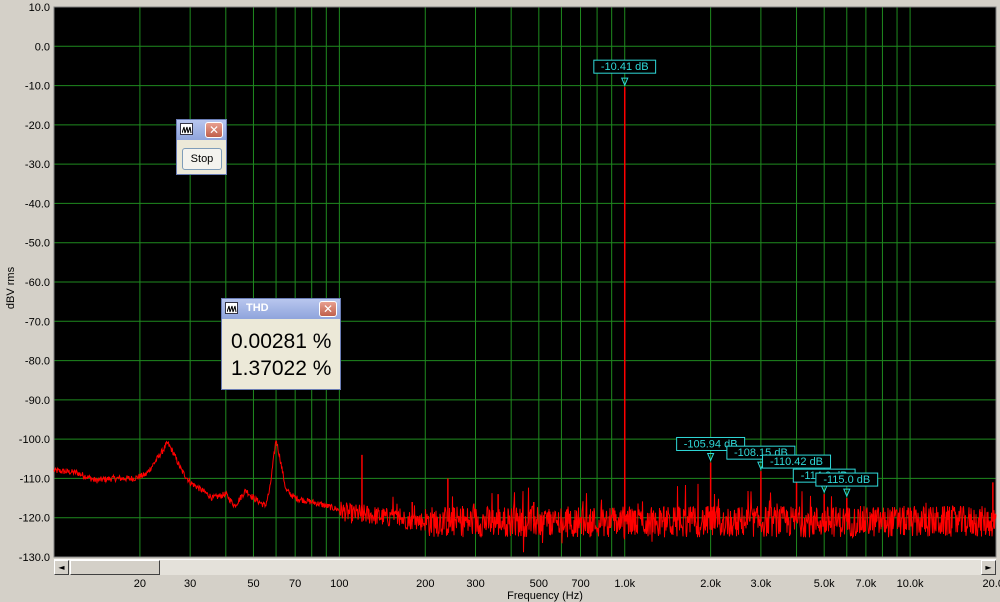 This screenshot has height=602, width=1000. I want to click on x-tick-label: 200, so click(425, 584).